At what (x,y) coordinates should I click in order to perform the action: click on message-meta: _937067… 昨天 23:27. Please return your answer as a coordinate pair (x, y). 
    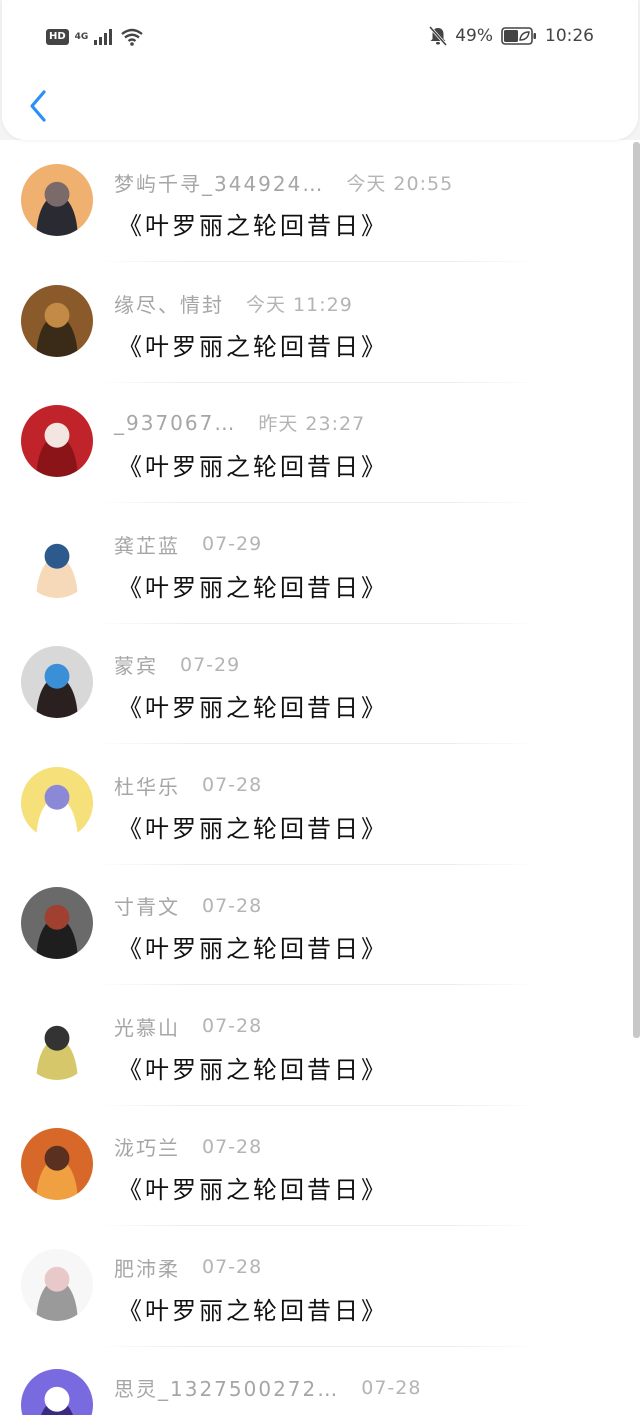
    Looking at the image, I should click on (239, 422).